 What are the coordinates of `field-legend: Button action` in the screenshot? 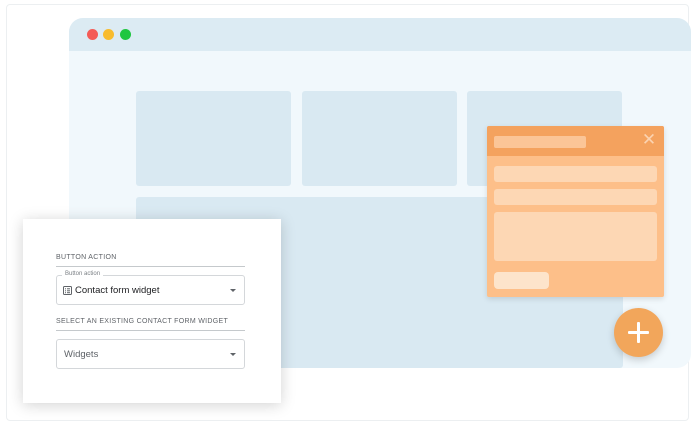 It's located at (83, 274).